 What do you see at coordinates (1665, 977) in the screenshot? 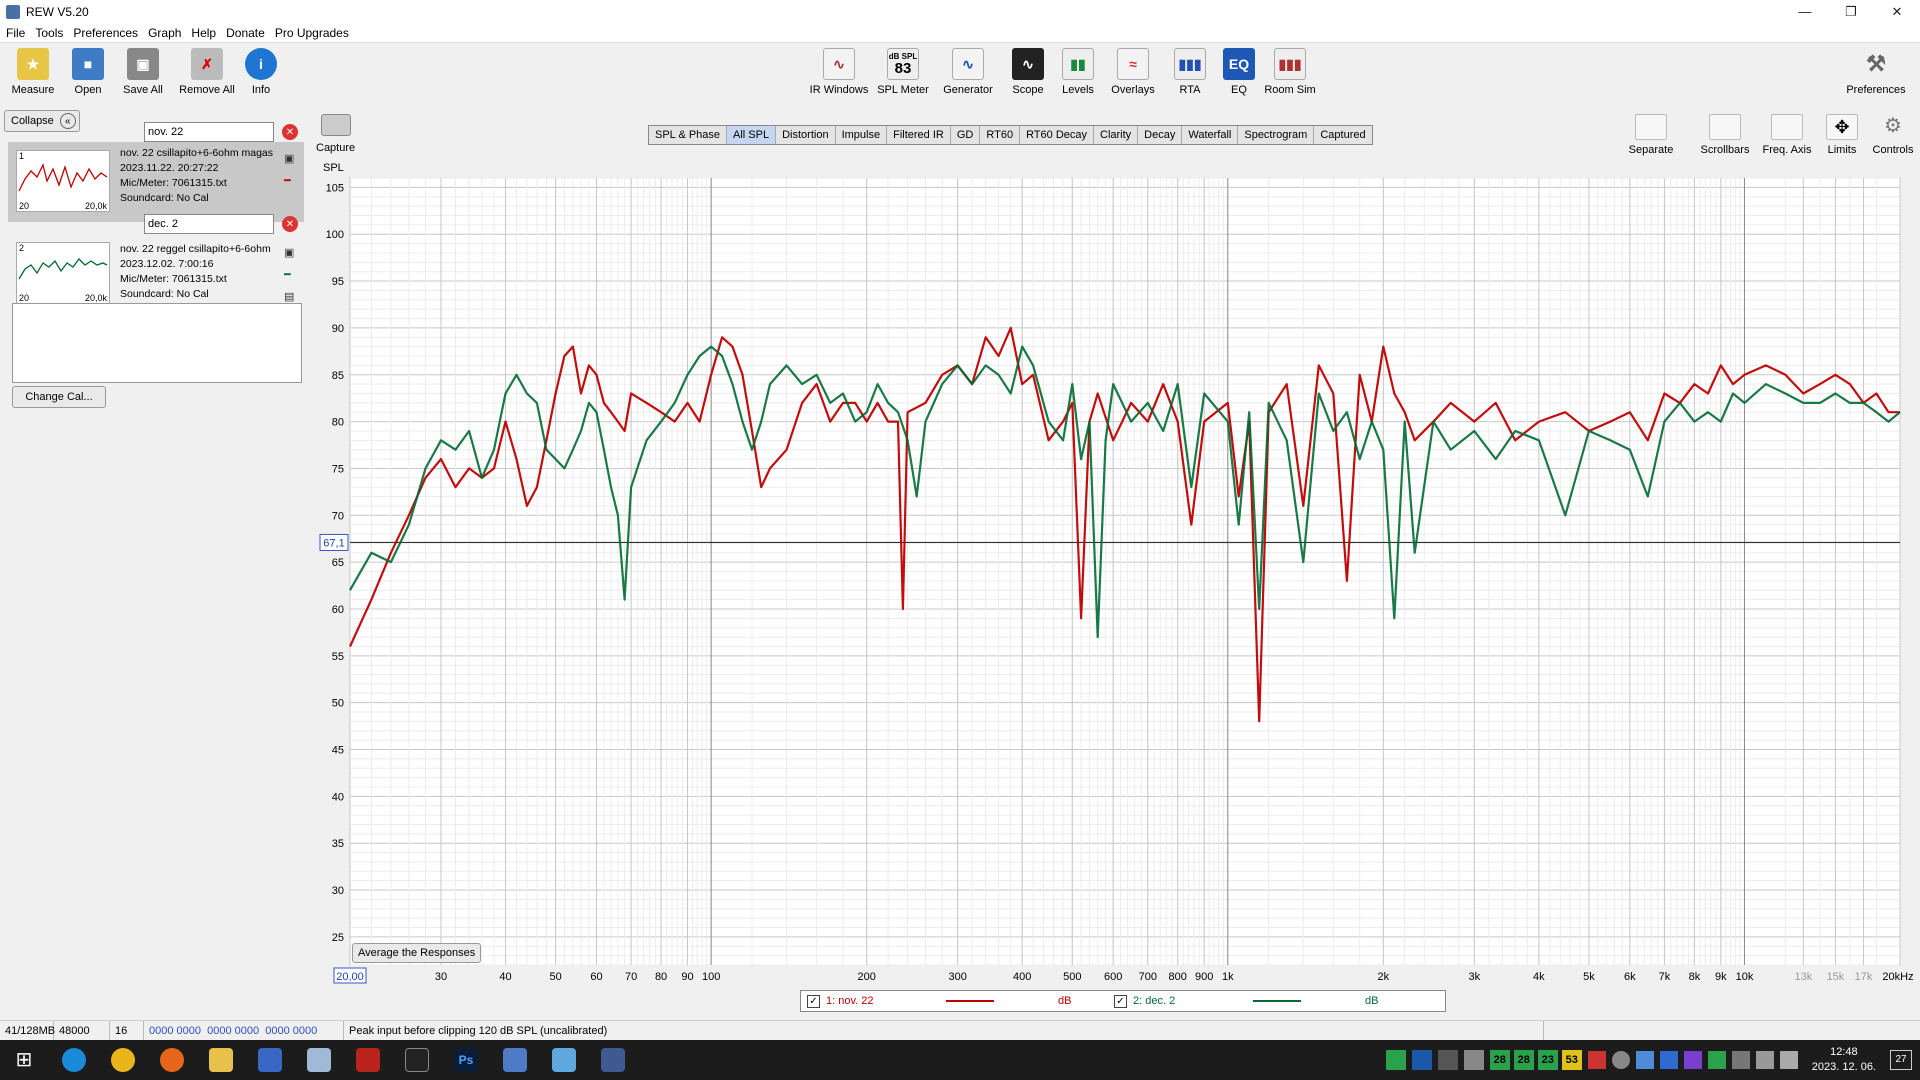
I see `x-tick-label: 7k` at bounding box center [1665, 977].